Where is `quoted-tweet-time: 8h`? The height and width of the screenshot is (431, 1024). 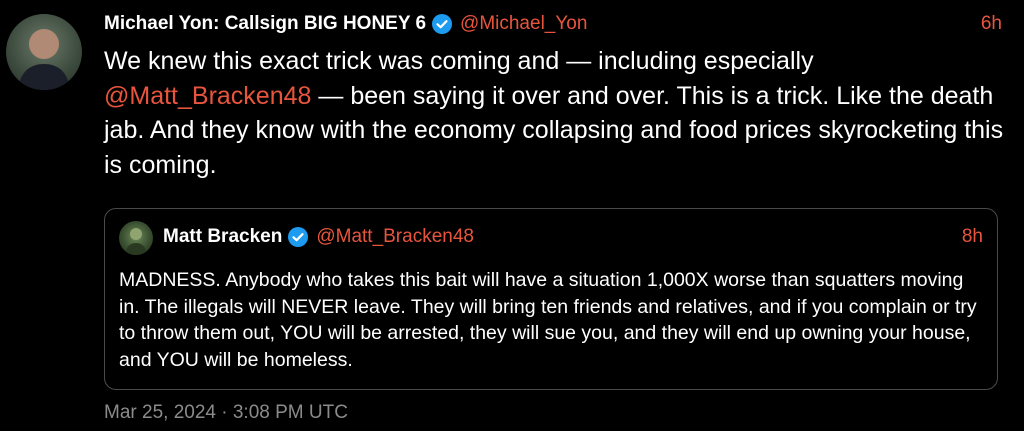 quoted-tweet-time: 8h is located at coordinates (972, 237).